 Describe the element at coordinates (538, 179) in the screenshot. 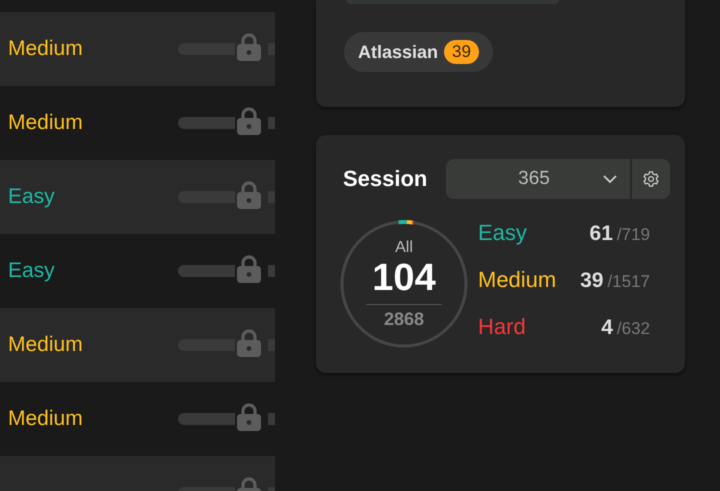

I see `session-dropdown: 365` at that location.